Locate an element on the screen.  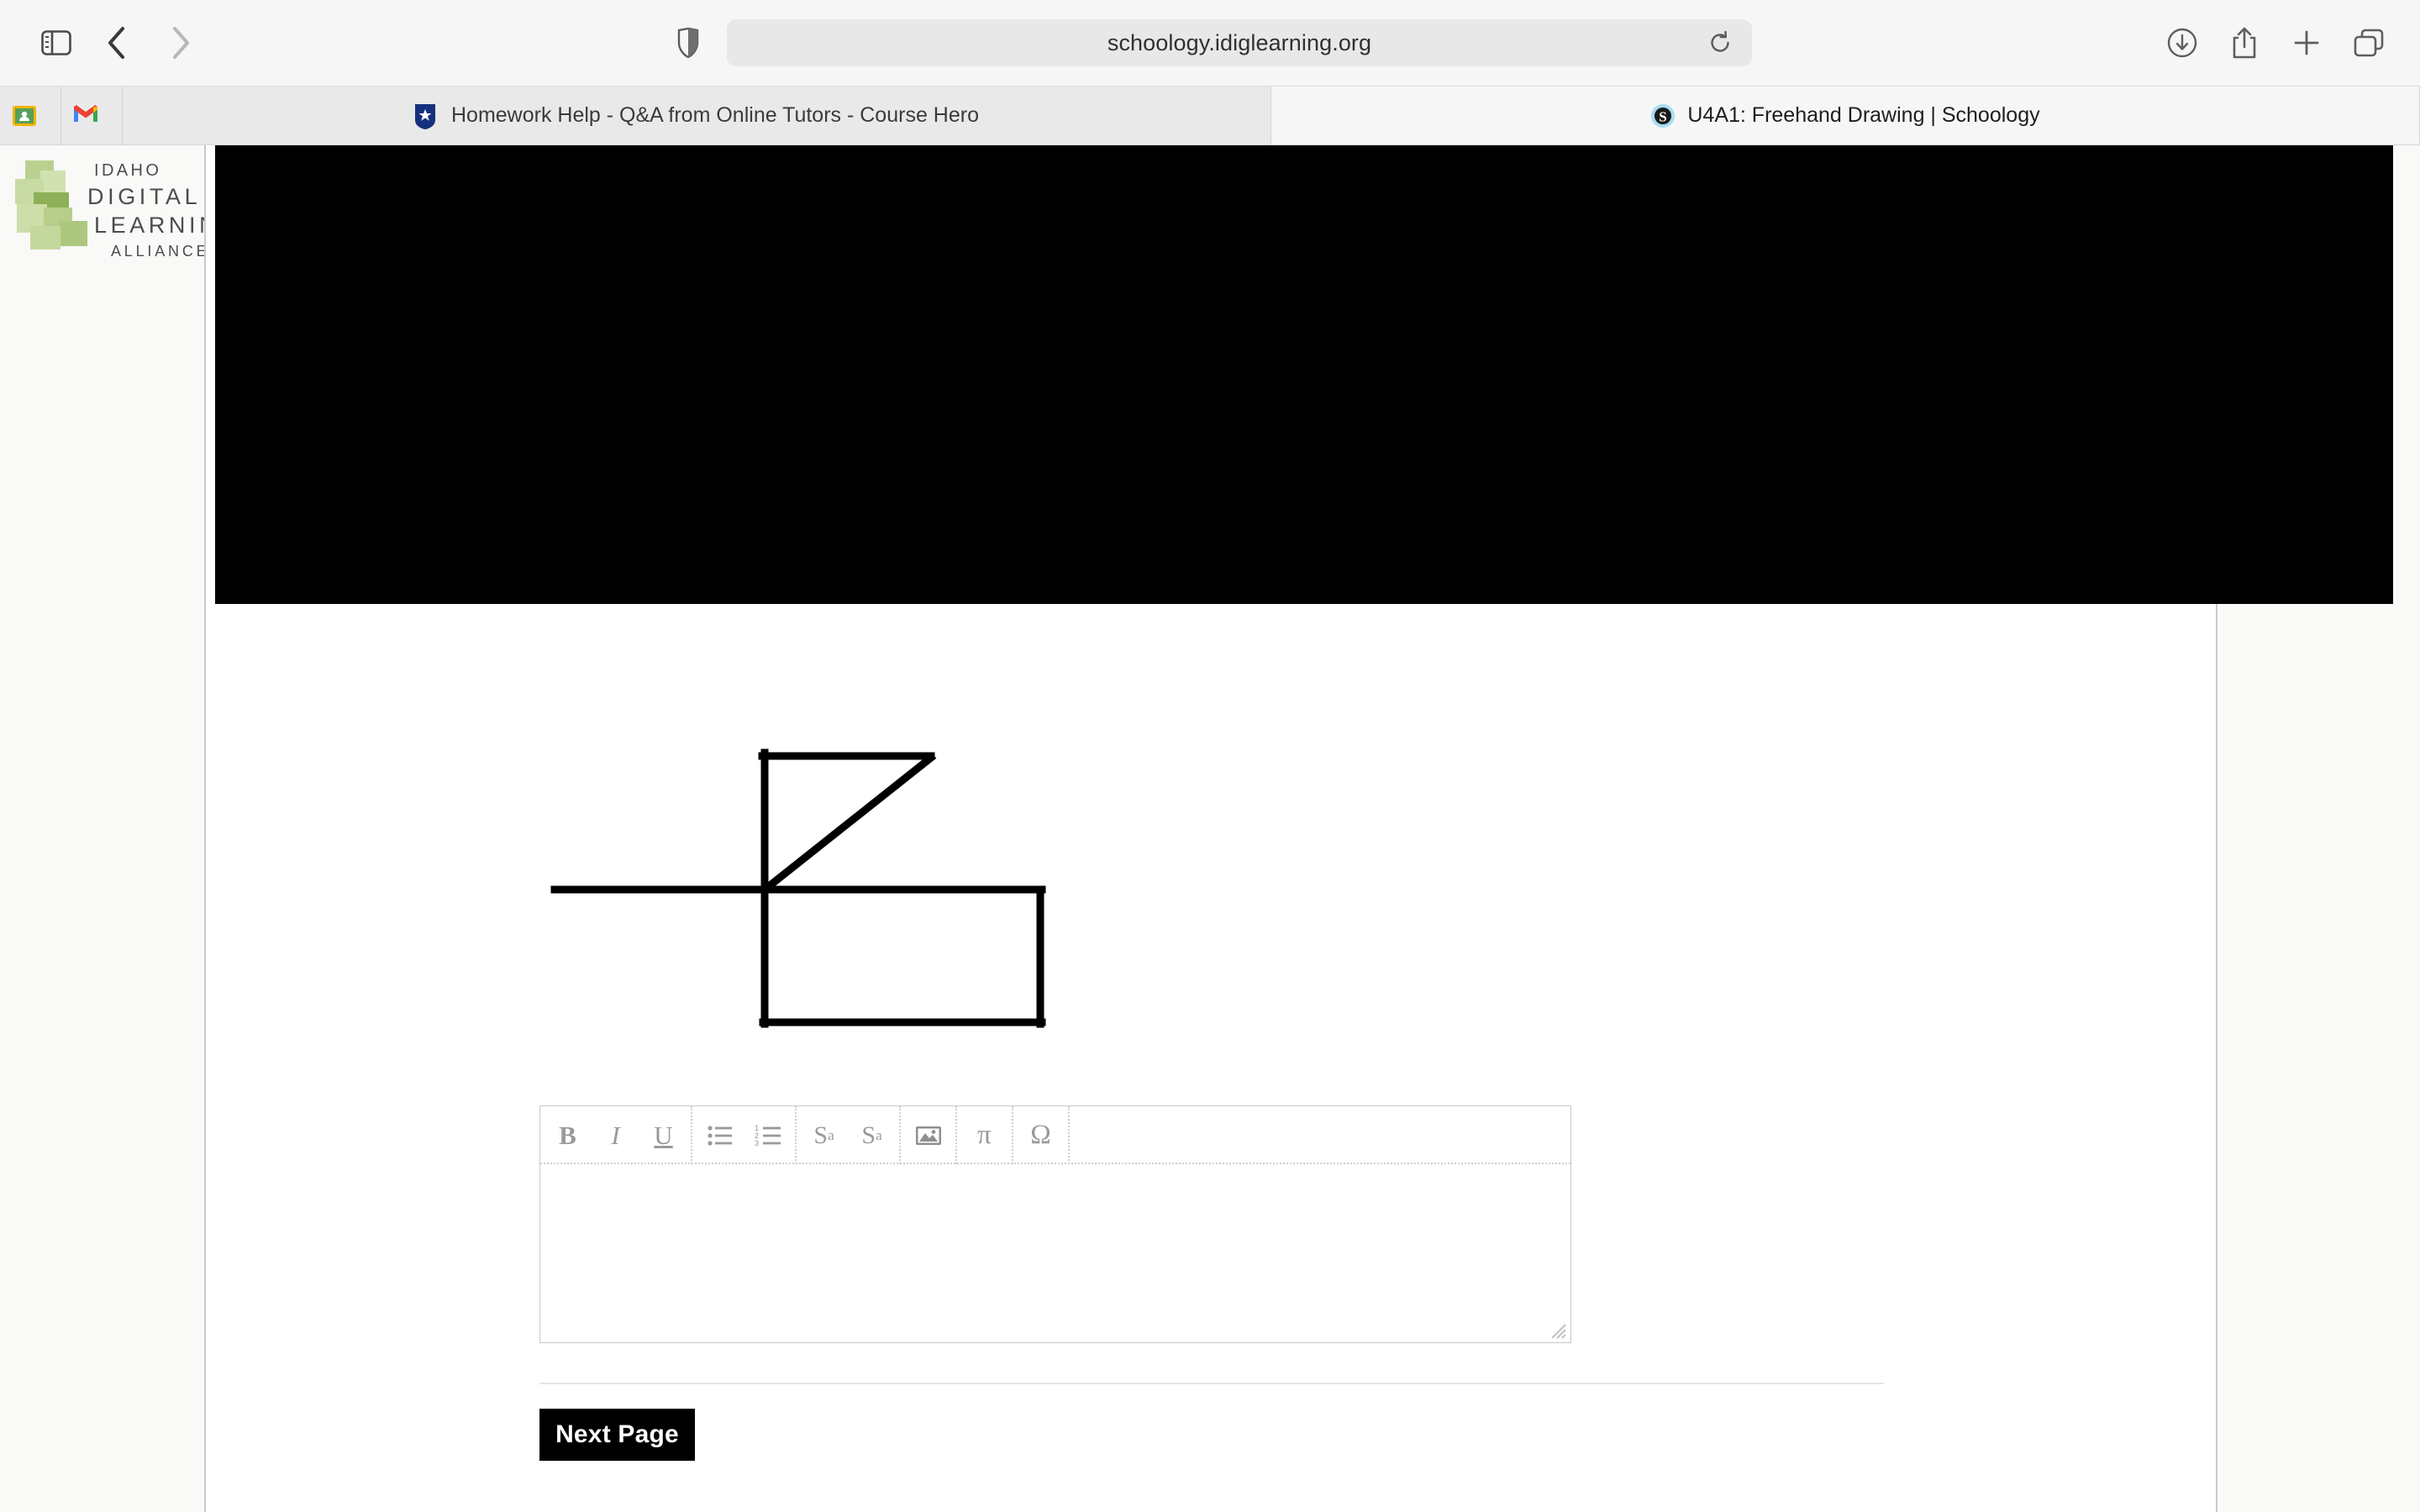
url-input: schoology.idiglearning.org is located at coordinates (1239, 42).